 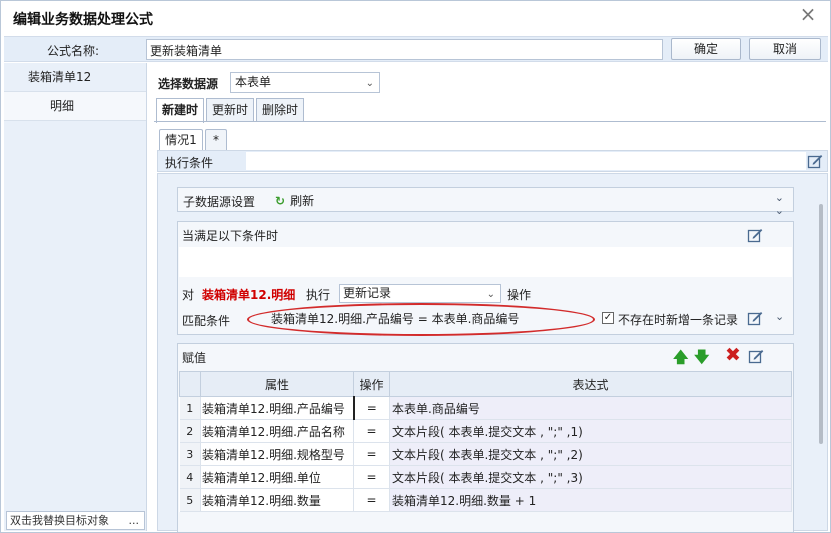 What do you see at coordinates (318, 295) in the screenshot?
I see `operation-exec-label: 执行` at bounding box center [318, 295].